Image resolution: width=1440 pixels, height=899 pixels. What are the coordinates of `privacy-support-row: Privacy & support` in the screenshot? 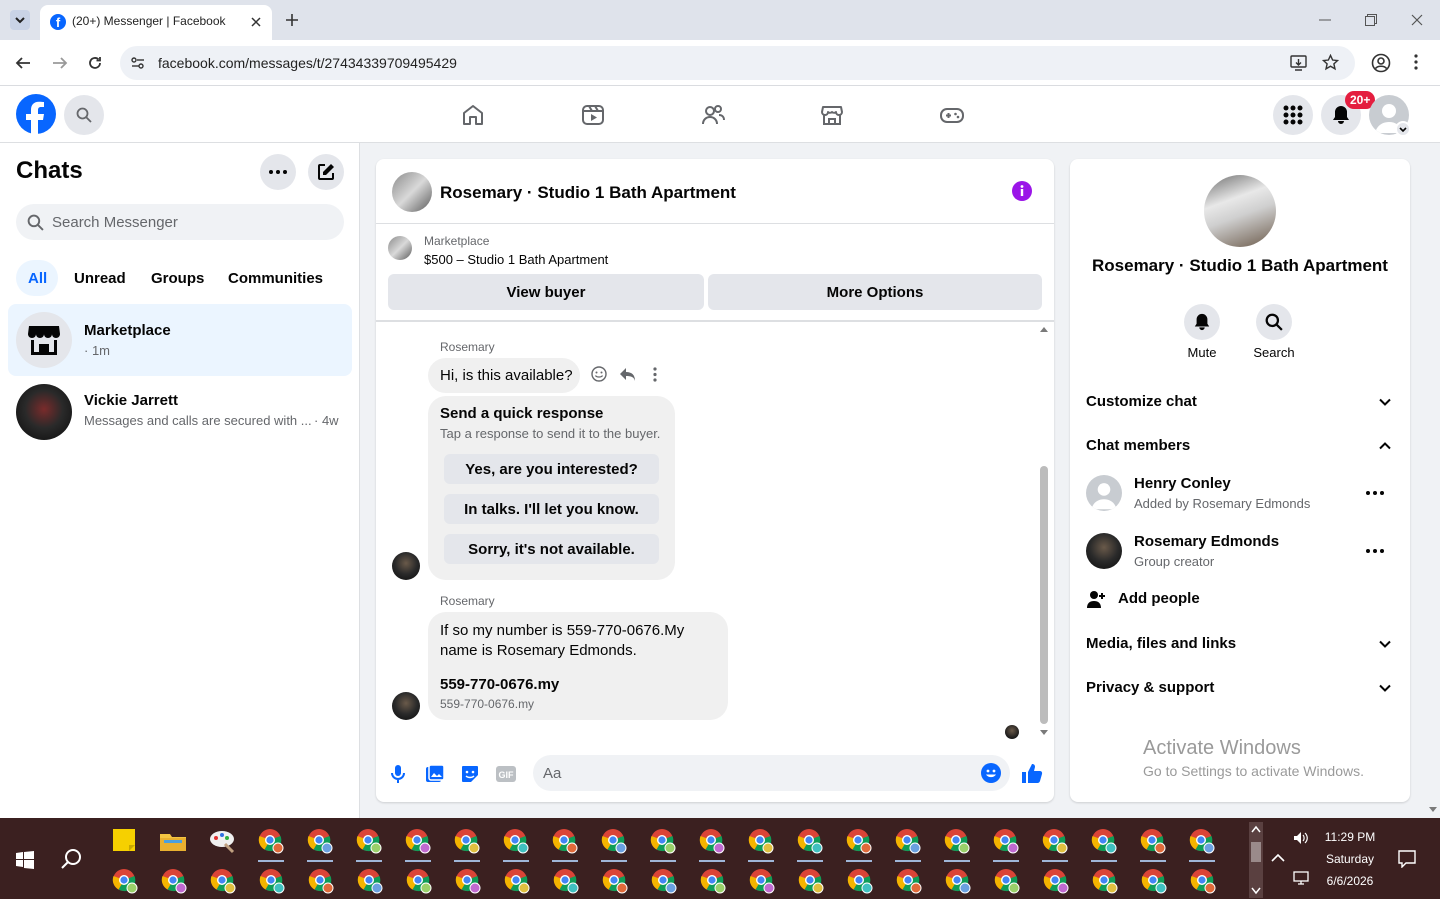 It's located at (1240, 688).